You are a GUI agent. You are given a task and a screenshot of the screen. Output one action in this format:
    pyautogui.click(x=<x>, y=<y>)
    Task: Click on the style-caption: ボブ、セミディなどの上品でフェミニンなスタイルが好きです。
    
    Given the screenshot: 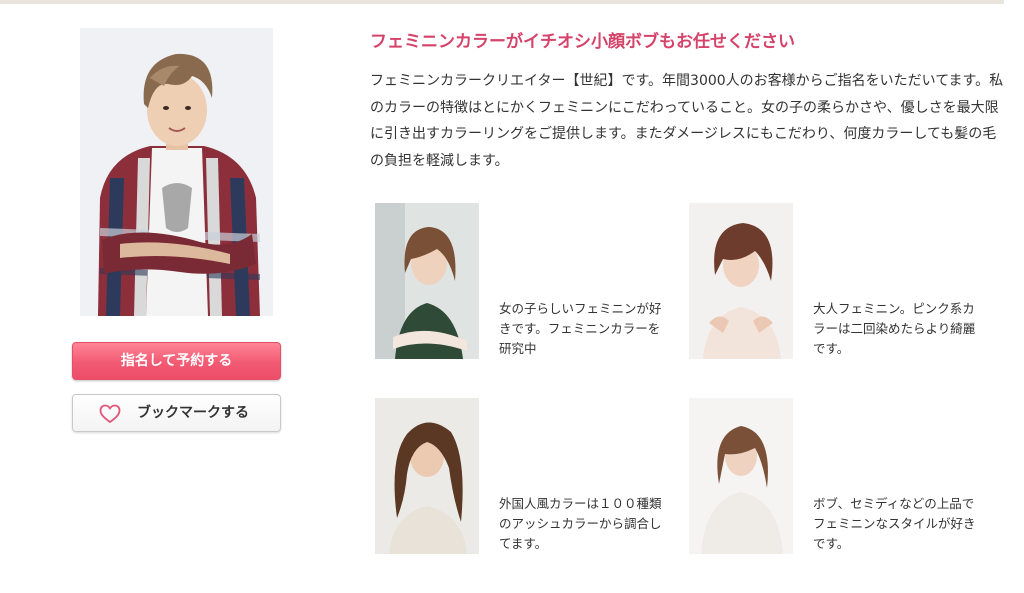 What is the action you would take?
    pyautogui.click(x=894, y=523)
    